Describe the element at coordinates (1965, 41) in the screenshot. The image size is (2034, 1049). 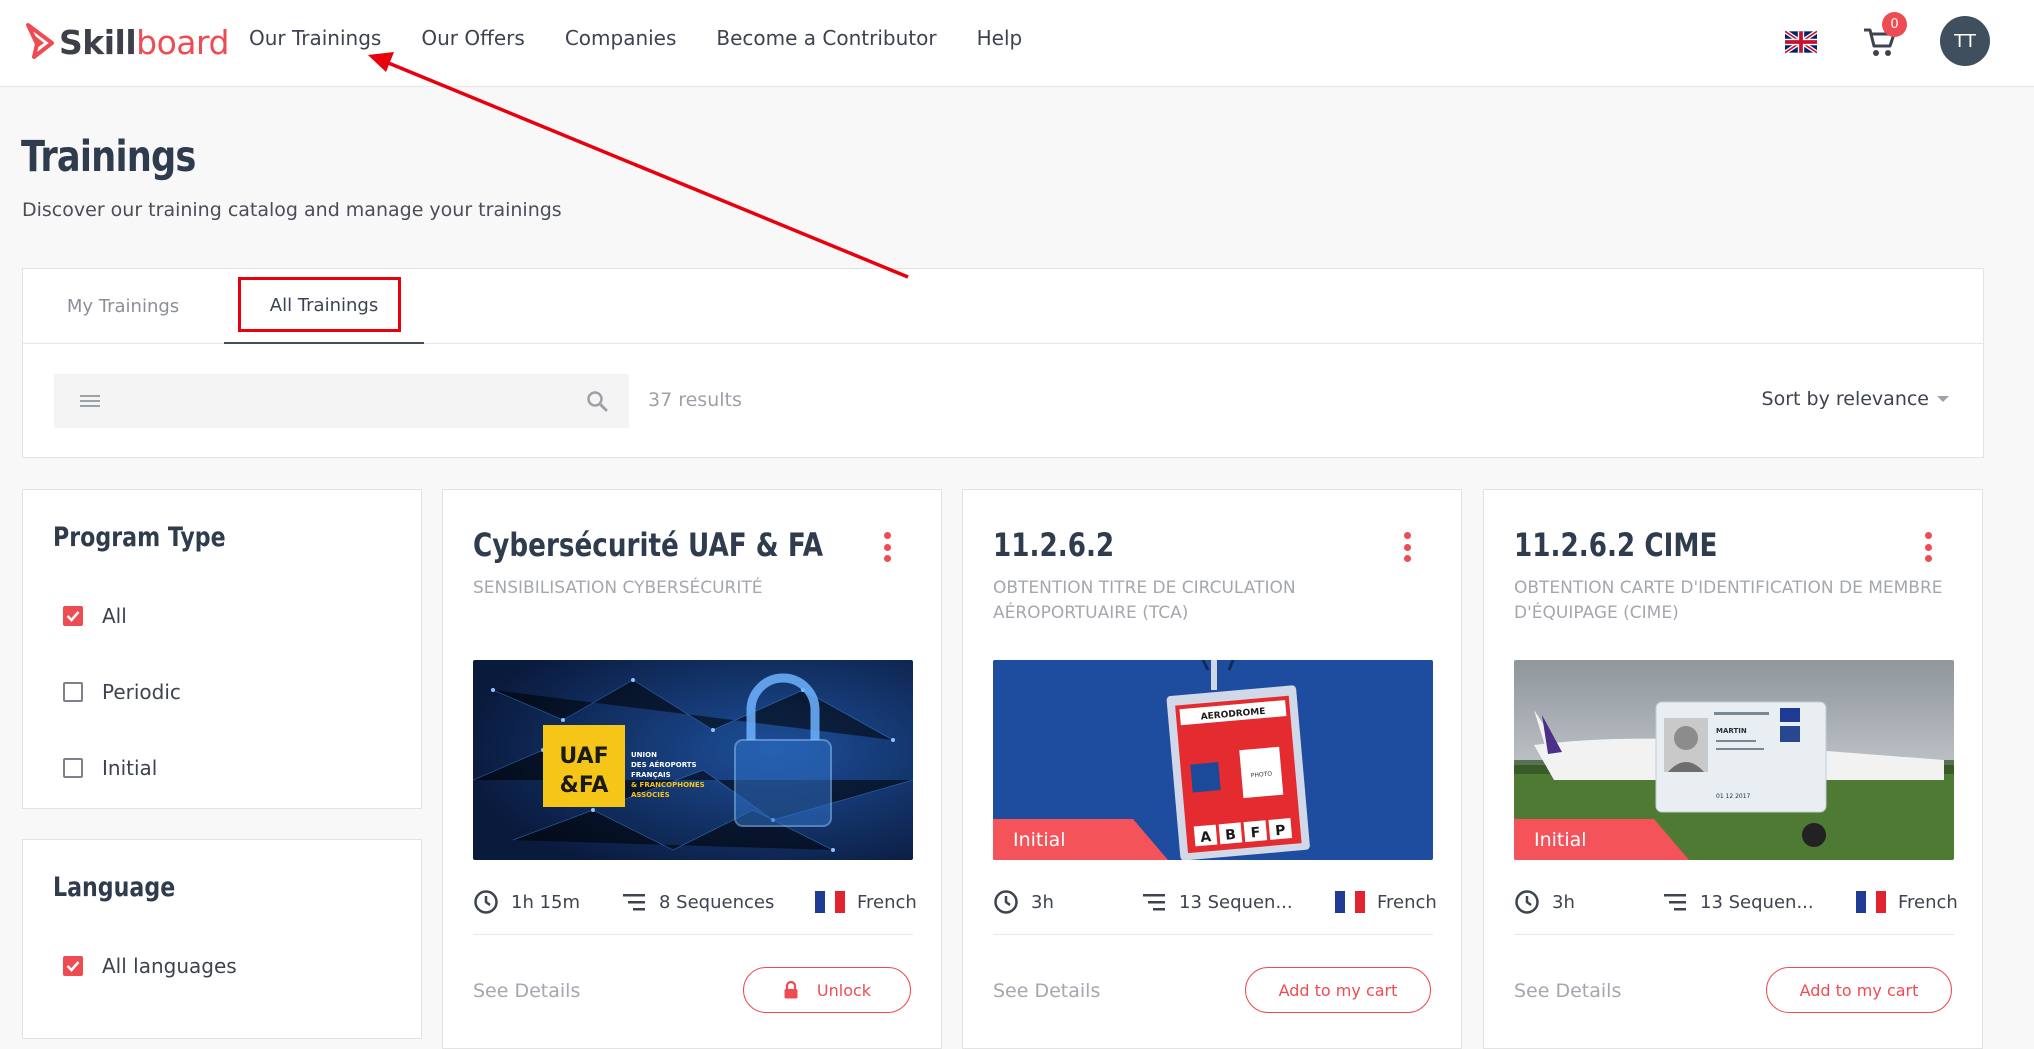
I see `user-avatar: TT` at that location.